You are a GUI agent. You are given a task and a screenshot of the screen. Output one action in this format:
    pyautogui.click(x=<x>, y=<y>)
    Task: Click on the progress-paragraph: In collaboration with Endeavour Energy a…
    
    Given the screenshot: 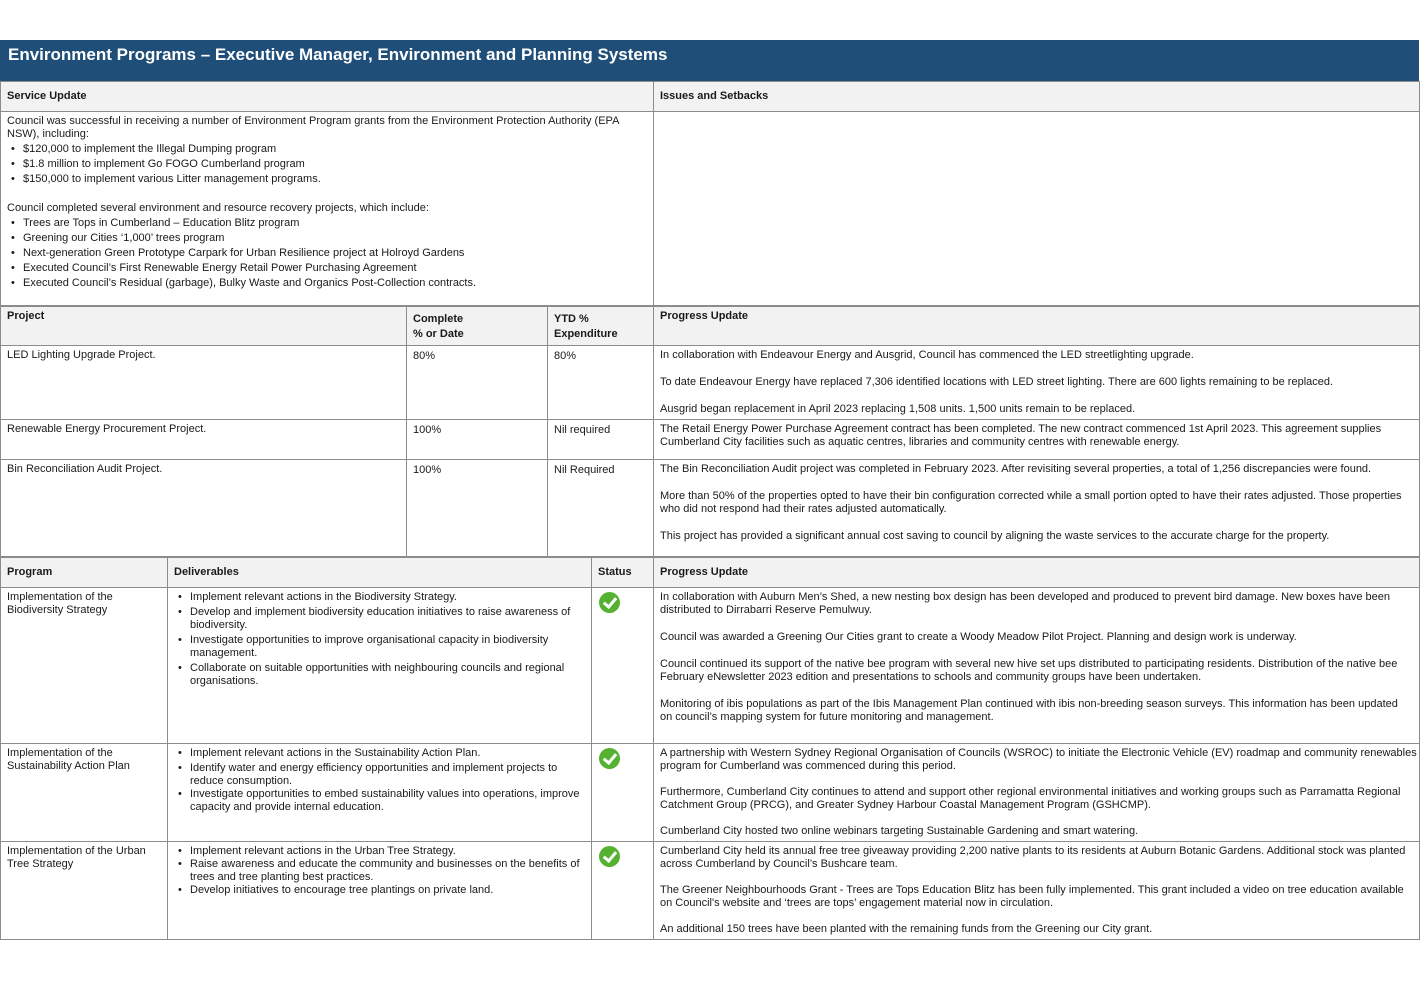 What is the action you would take?
    pyautogui.click(x=927, y=355)
    